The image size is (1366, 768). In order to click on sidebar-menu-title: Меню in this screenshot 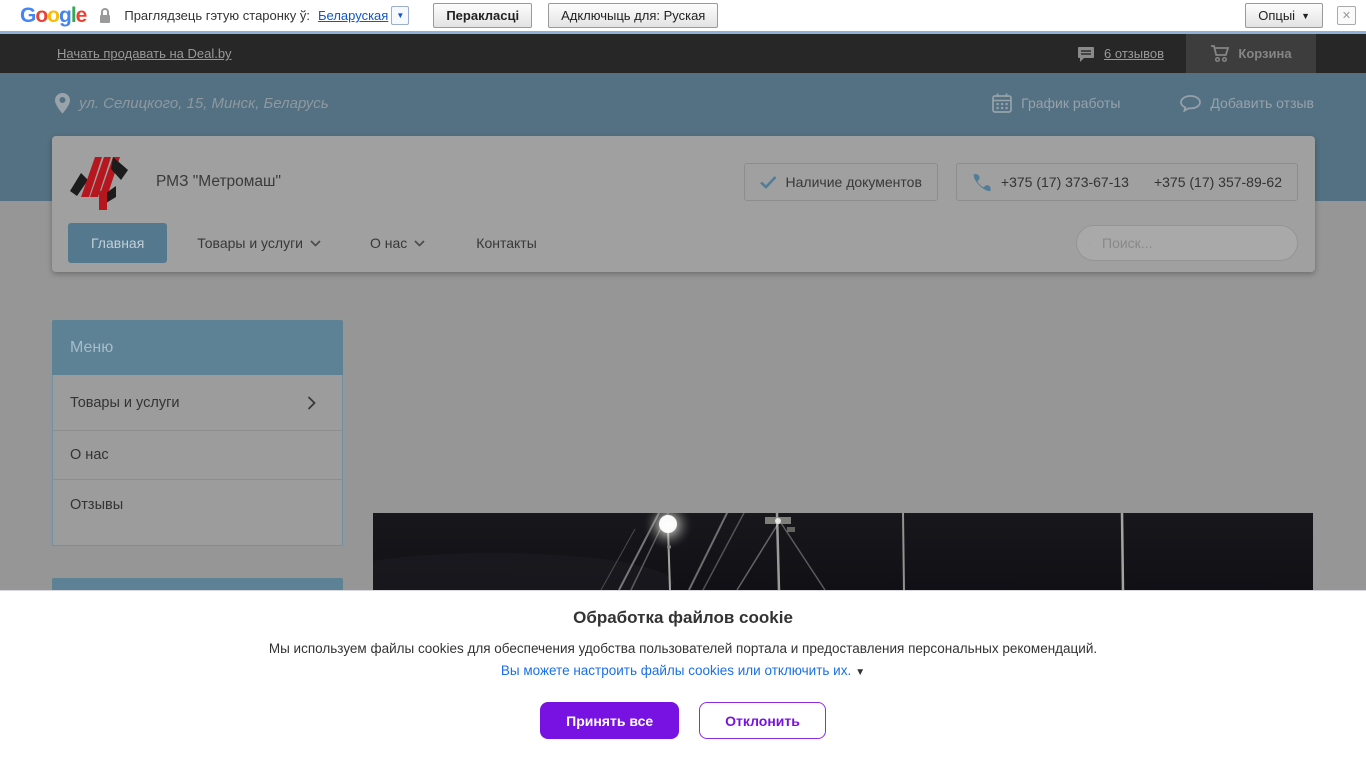, I will do `click(197, 347)`.